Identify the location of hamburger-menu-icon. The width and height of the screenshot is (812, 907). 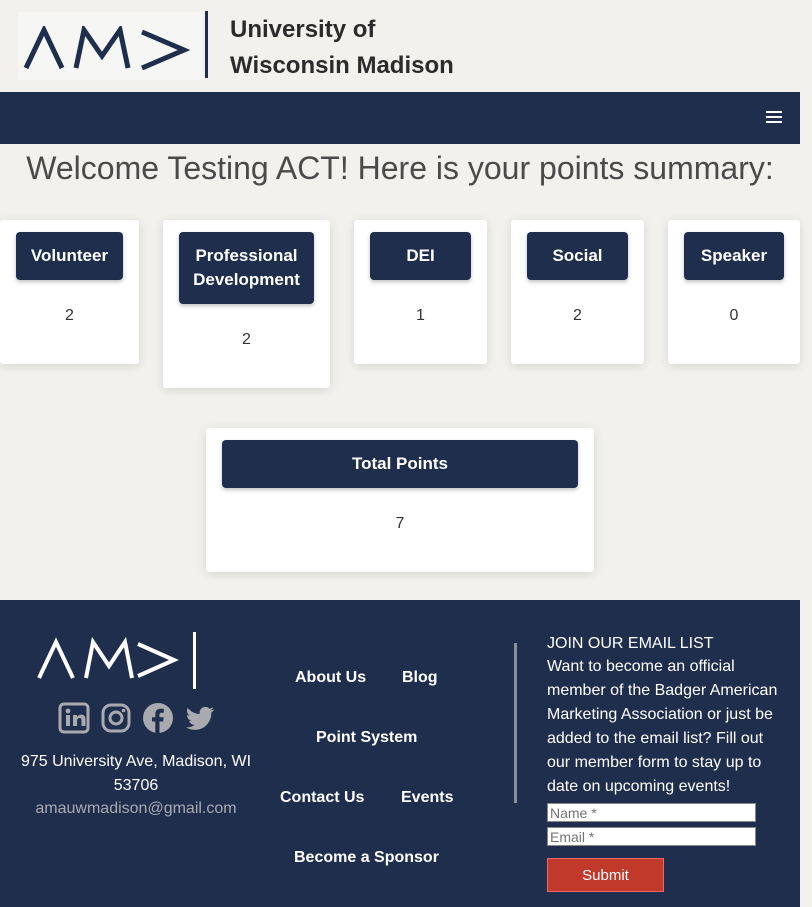
(774, 118).